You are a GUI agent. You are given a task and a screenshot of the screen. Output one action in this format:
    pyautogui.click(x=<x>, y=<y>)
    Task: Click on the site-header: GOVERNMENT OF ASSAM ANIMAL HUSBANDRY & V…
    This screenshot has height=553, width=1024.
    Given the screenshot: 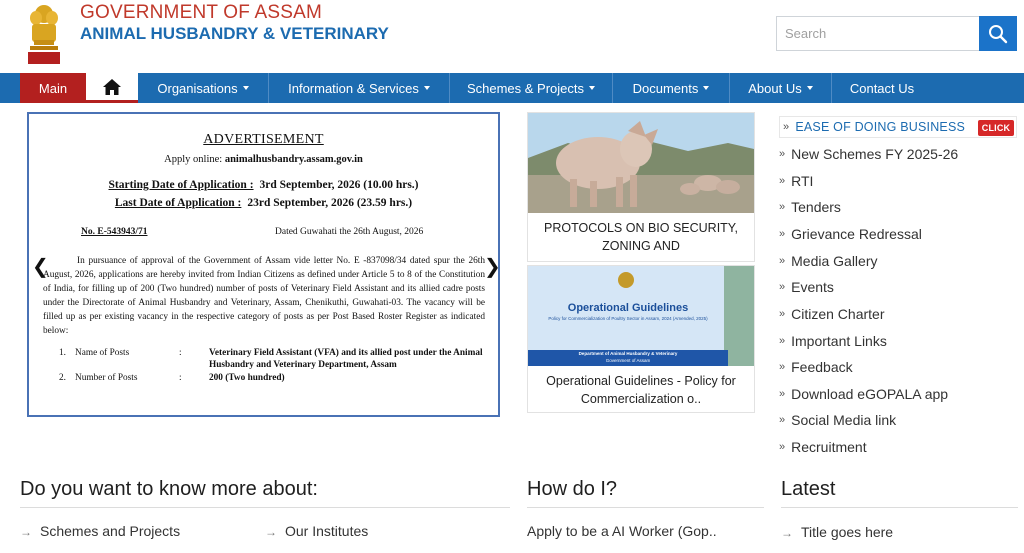 What is the action you would take?
    pyautogui.click(x=512, y=36)
    